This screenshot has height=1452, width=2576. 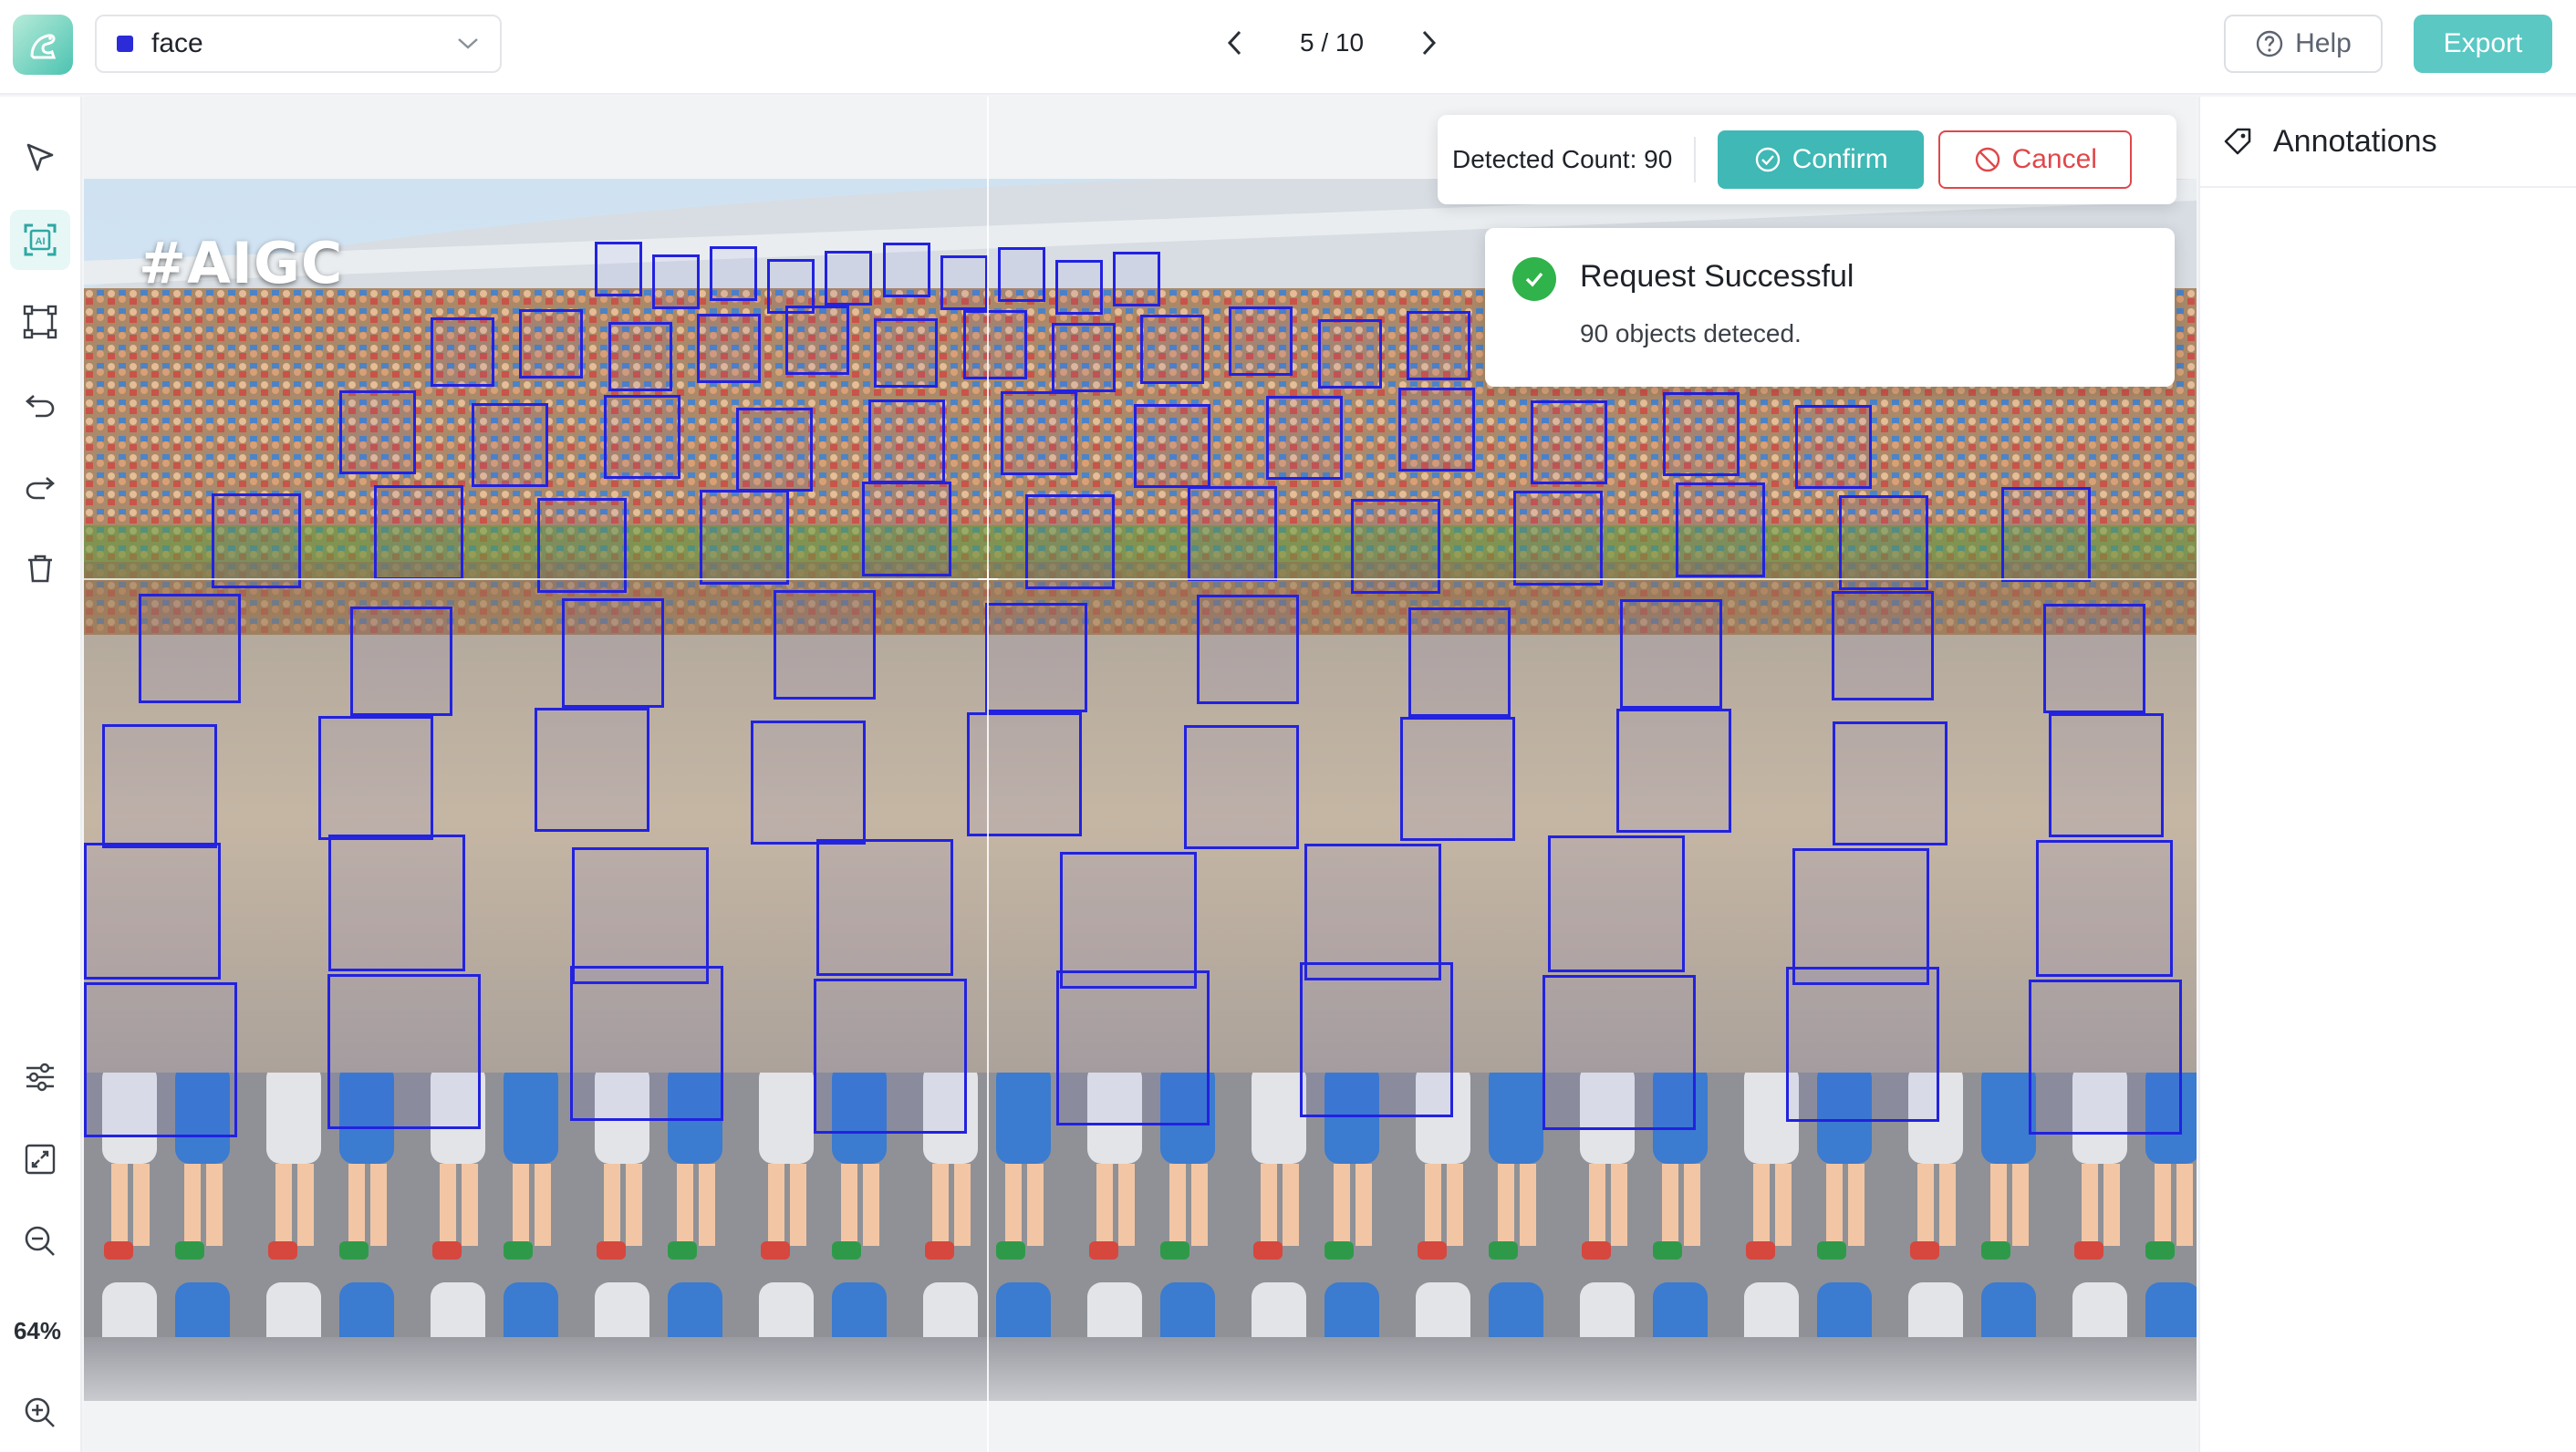 I want to click on redo-button, so click(x=40, y=486).